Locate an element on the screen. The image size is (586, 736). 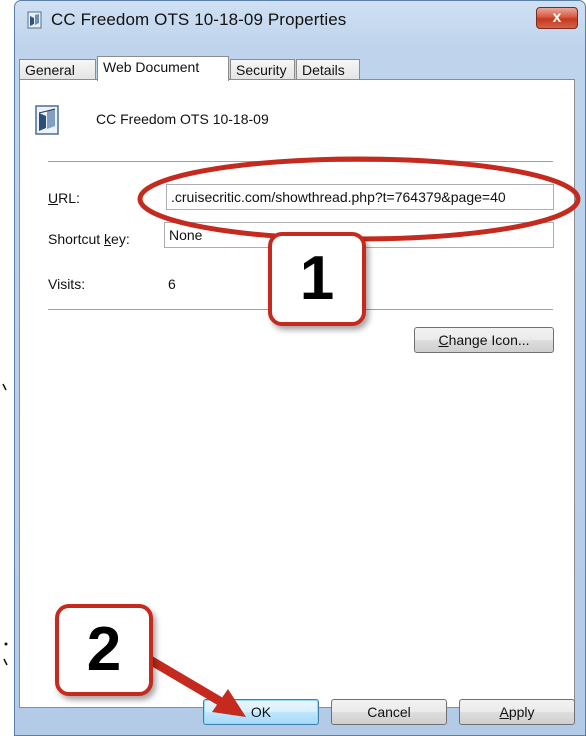
tab-security: Security is located at coordinates (262, 69).